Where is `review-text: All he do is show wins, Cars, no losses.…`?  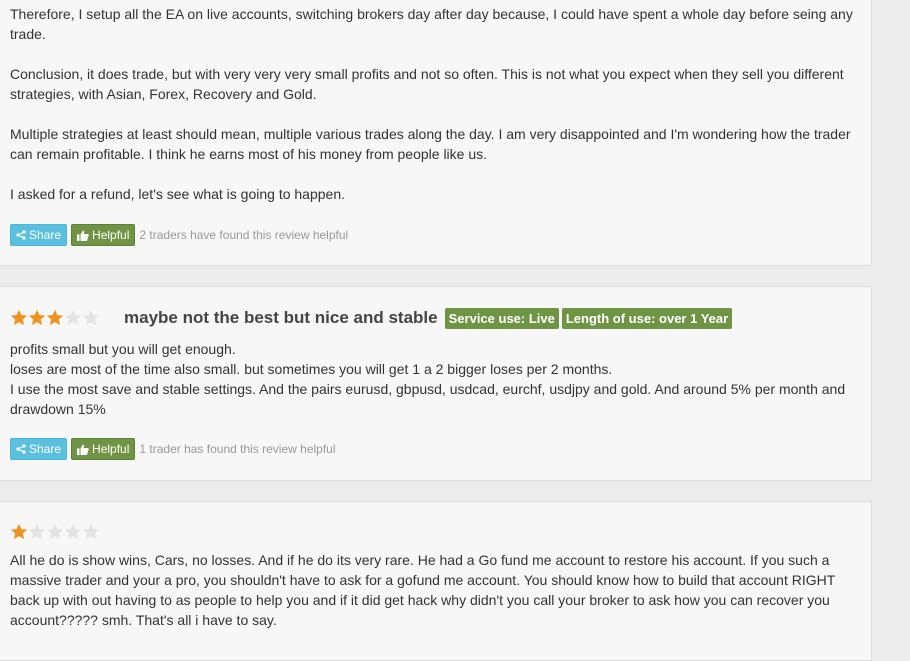 review-text: All he do is show wins, Cars, no losses.… is located at coordinates (423, 590).